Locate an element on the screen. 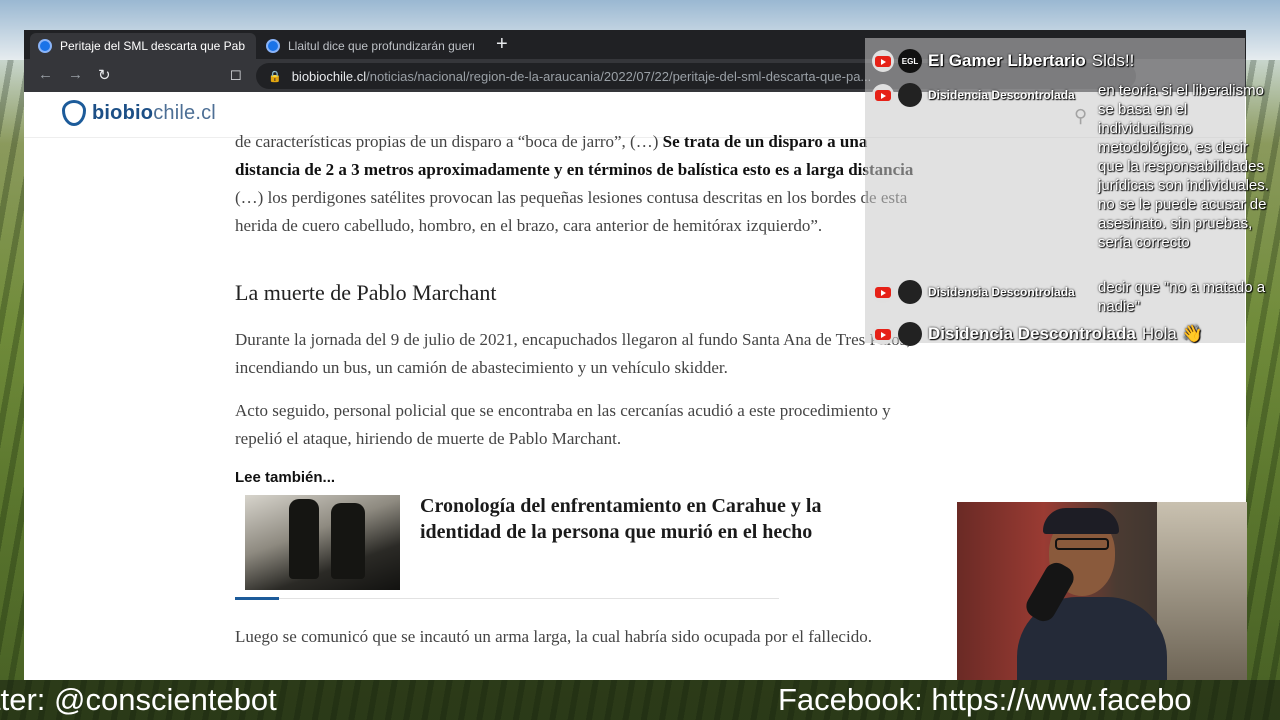 The width and height of the screenshot is (1280, 720). site-logo: biobiochile.cl is located at coordinates (139, 113).